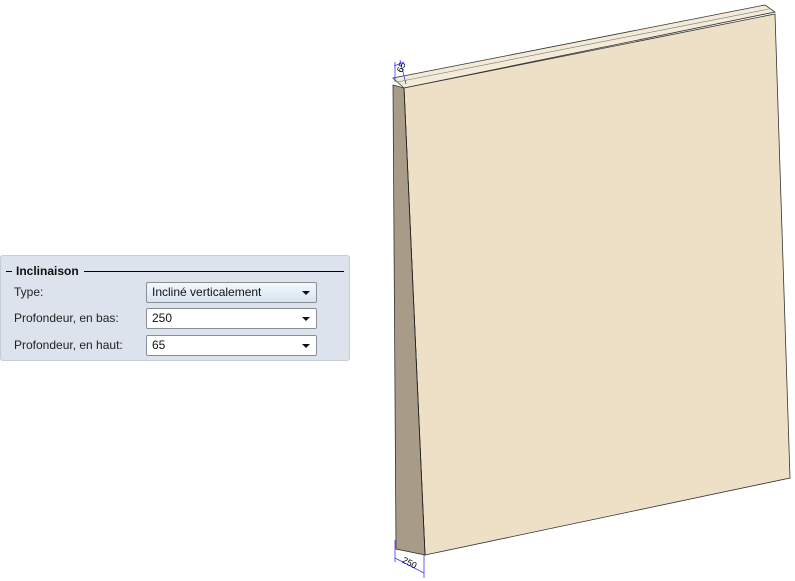  What do you see at coordinates (68, 345) in the screenshot?
I see `top-depth-label: Profondeur, en haut:` at bounding box center [68, 345].